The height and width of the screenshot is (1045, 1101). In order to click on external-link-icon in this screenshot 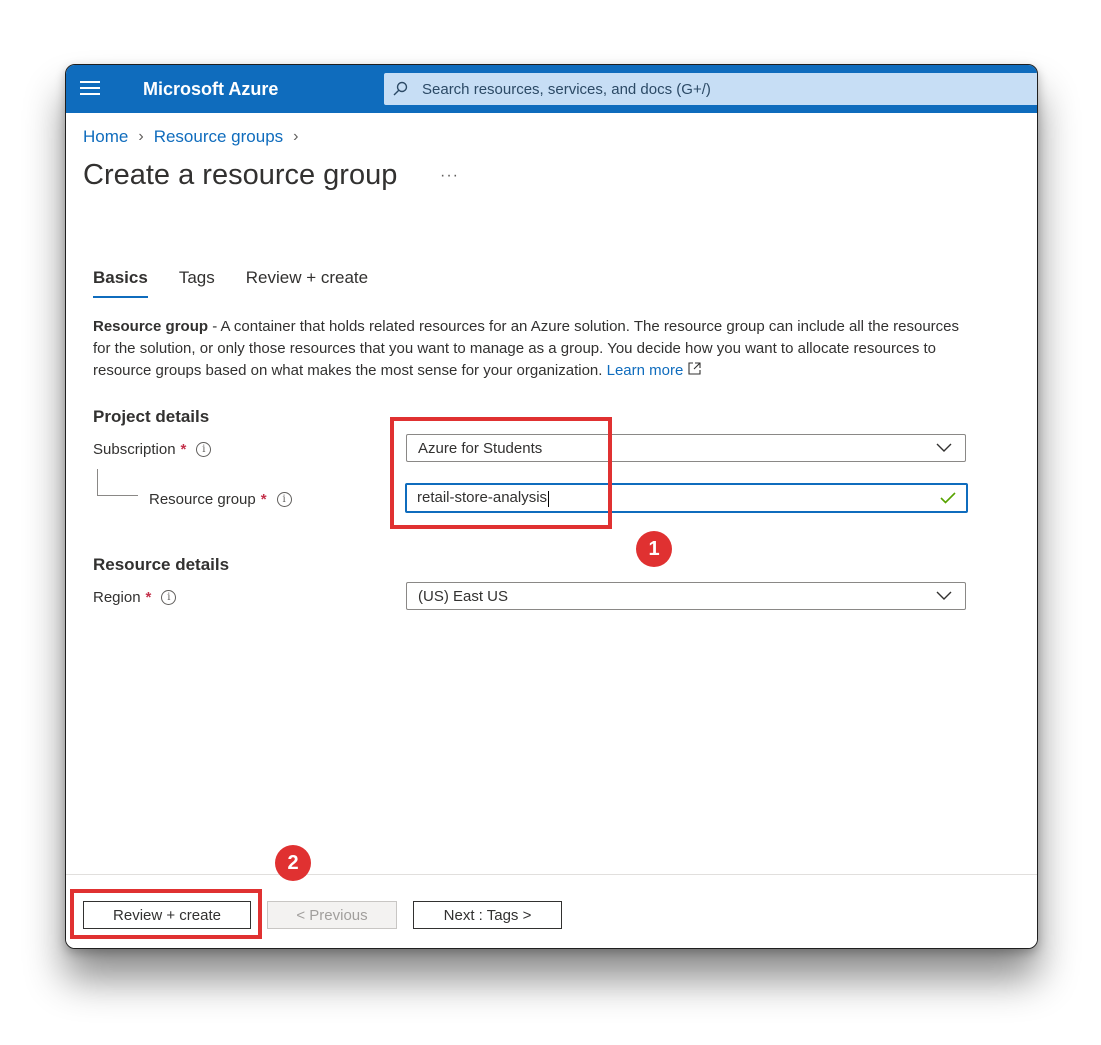, I will do `click(694, 368)`.